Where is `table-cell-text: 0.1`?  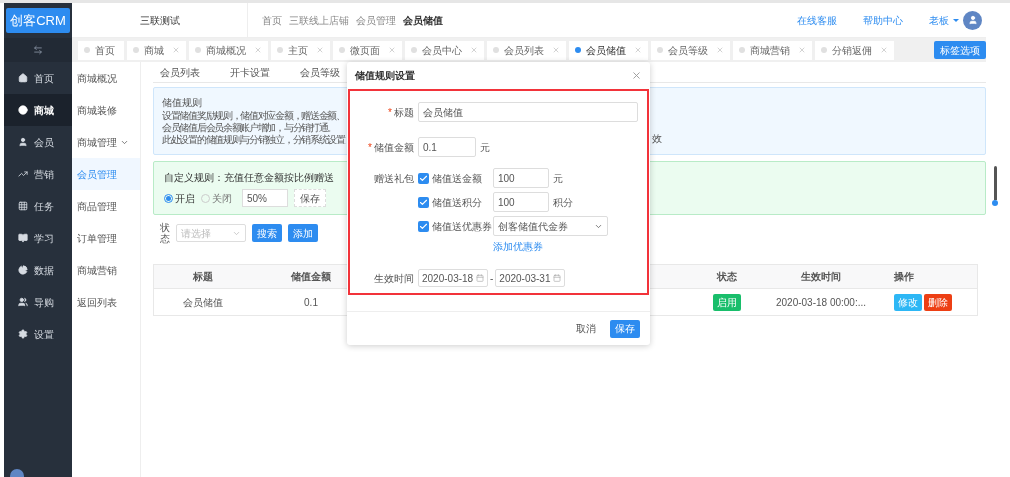
table-cell-text: 0.1 is located at coordinates (311, 302).